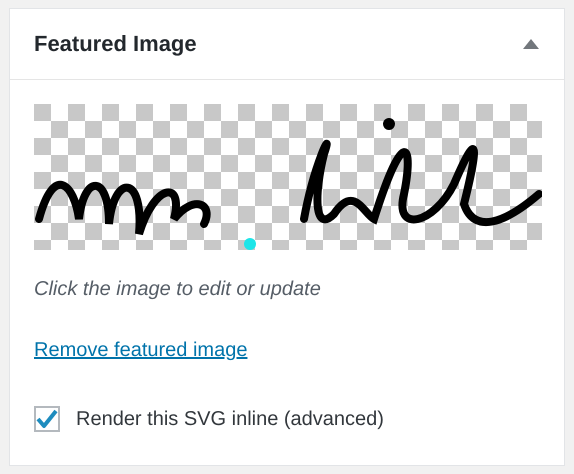 The image size is (574, 474). What do you see at coordinates (141, 350) in the screenshot?
I see `remove-image-link: Remove featured image` at bounding box center [141, 350].